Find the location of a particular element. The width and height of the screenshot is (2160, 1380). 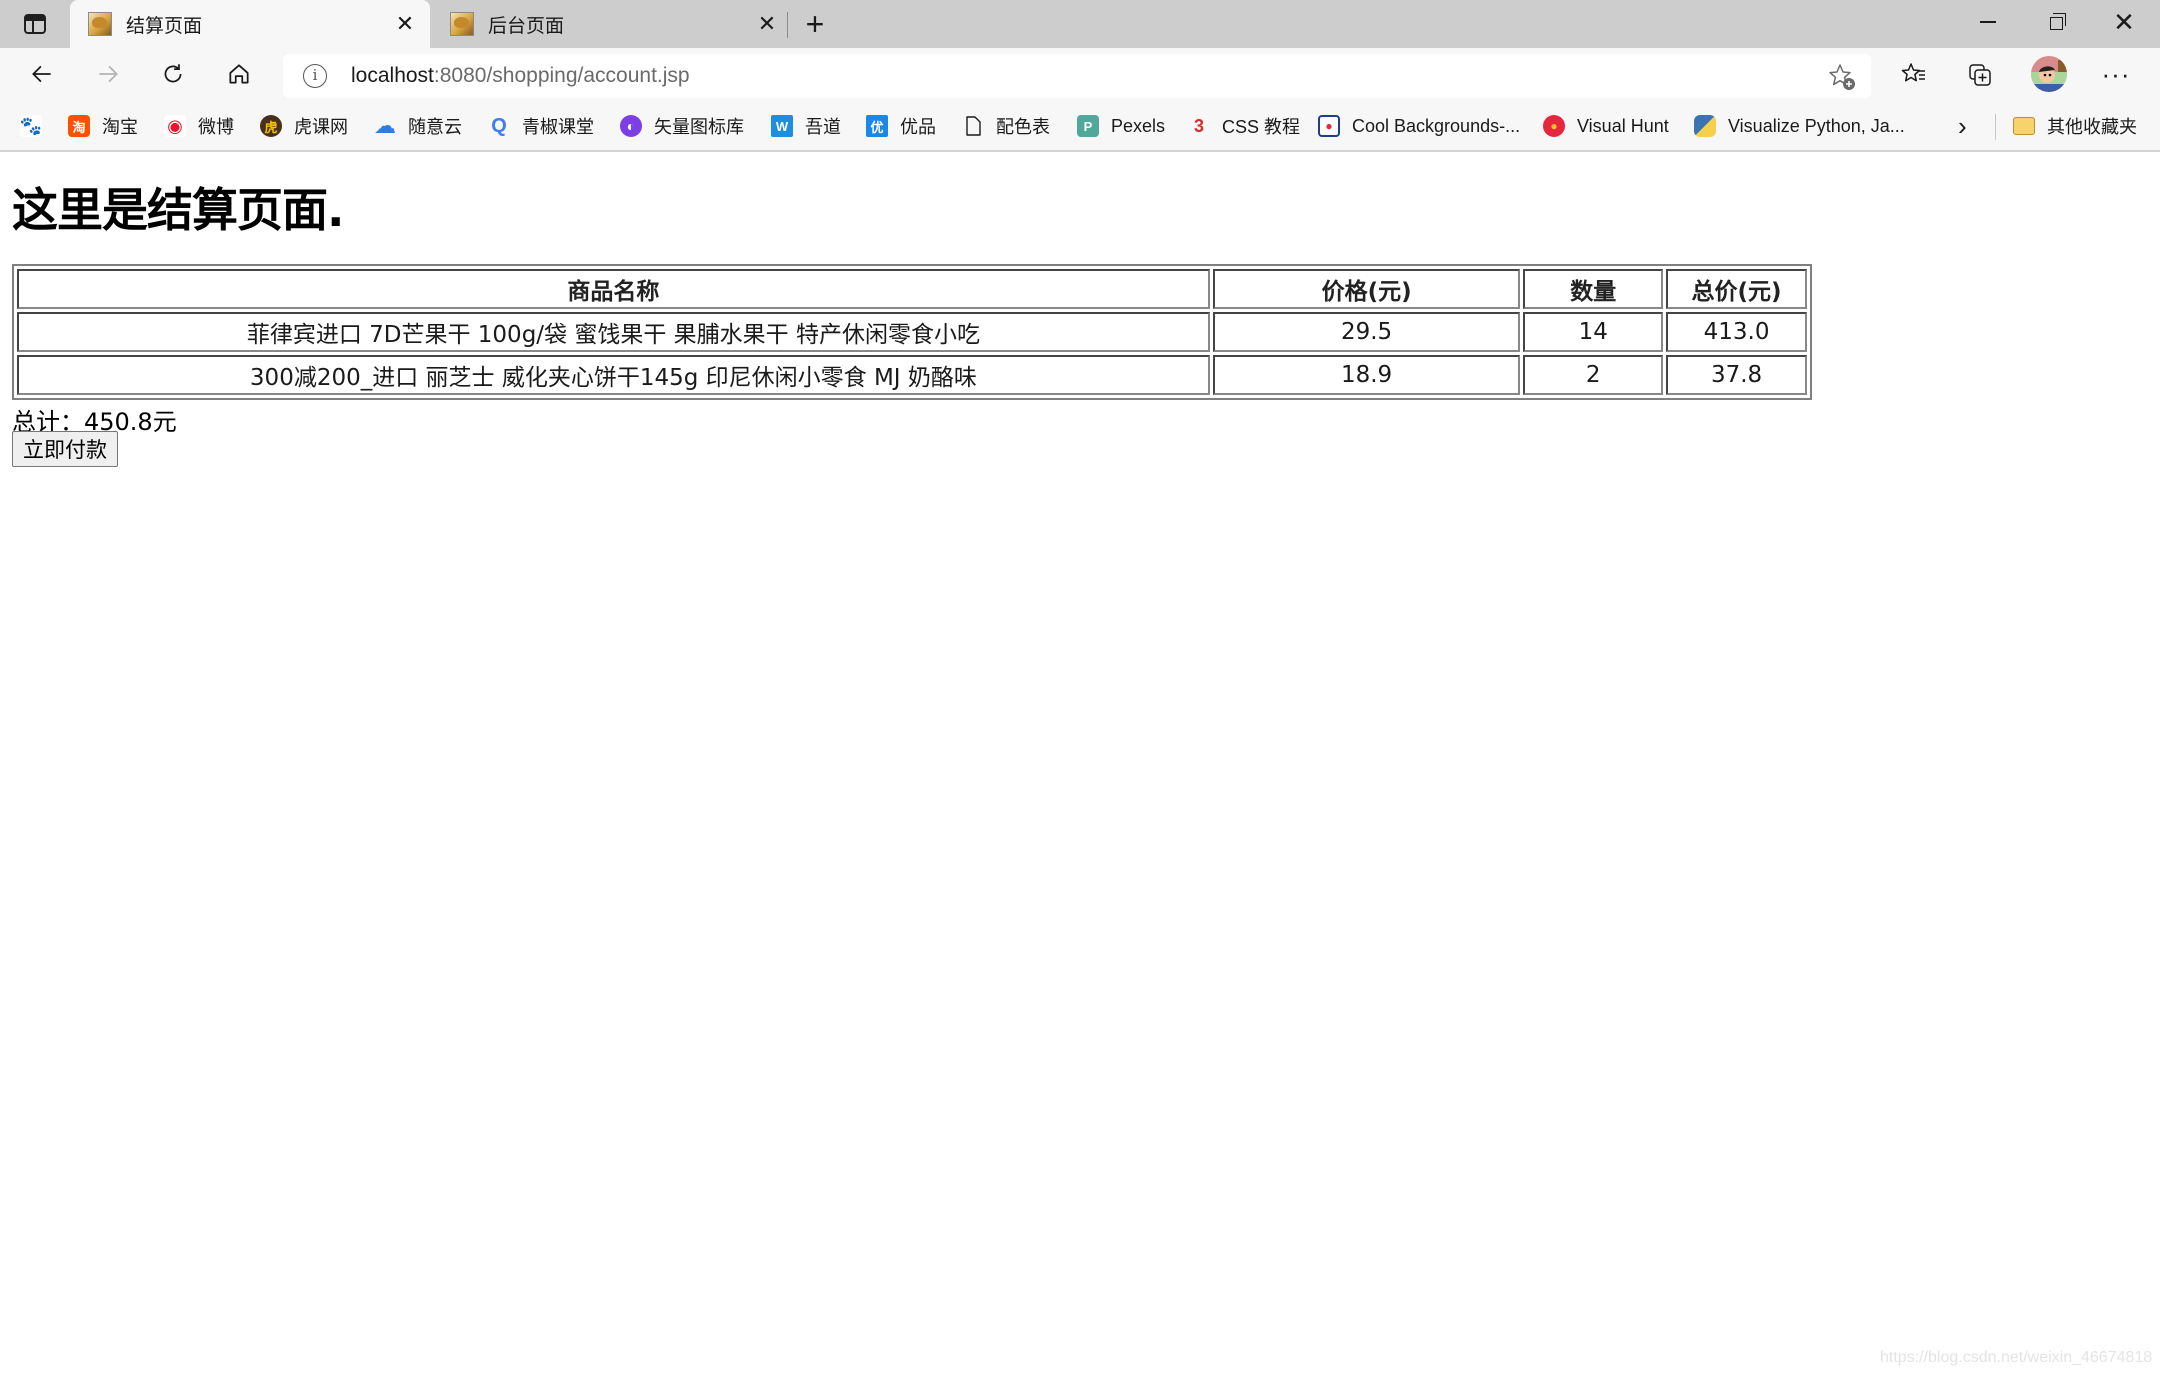

url-path: :8080/shopping/account.jsp is located at coordinates (561, 75).